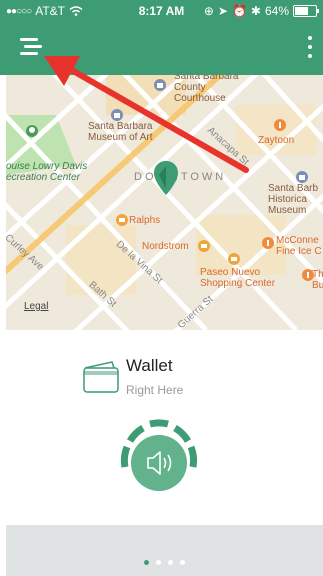 The width and height of the screenshot is (323, 576). I want to click on location-icon: ➤, so click(222, 11).